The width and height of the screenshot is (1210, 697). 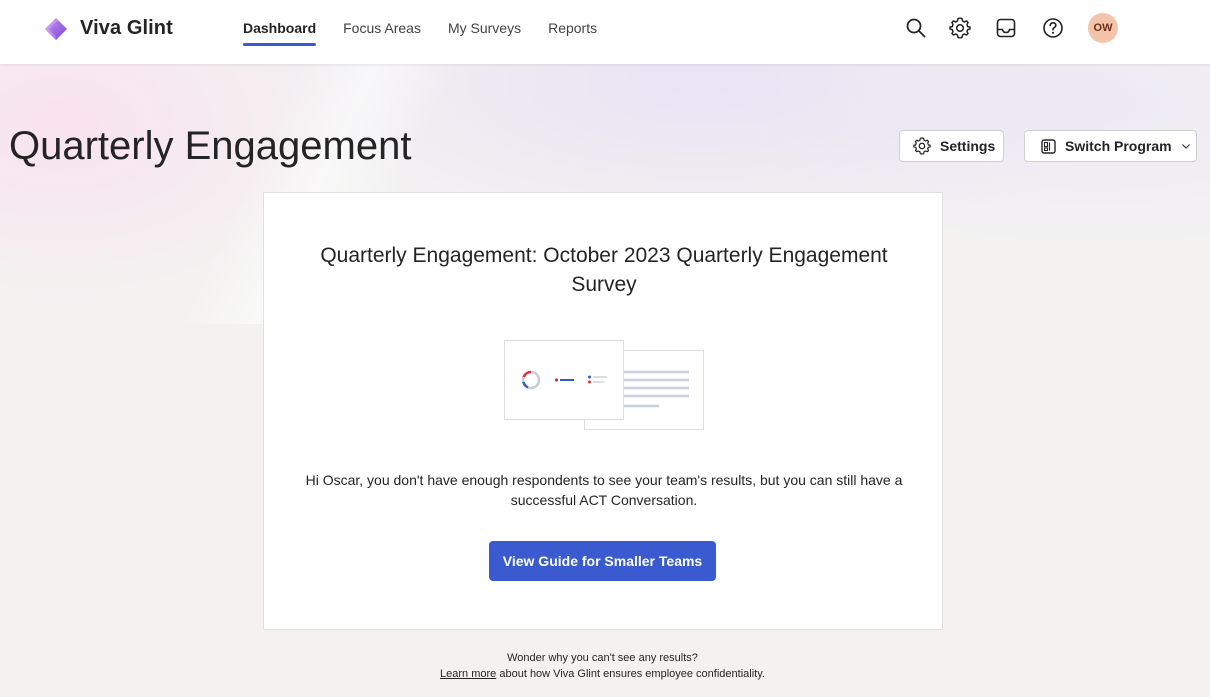 I want to click on nav-item-focus-areas: Focus Areas, so click(x=382, y=32).